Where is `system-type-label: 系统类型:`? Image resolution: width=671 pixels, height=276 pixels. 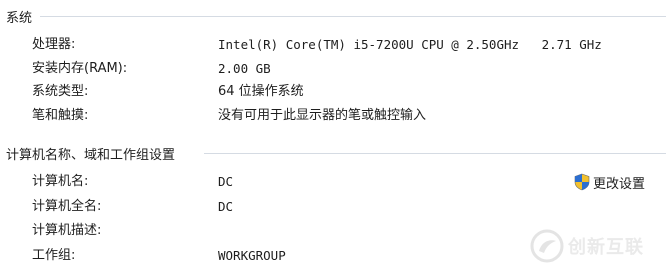
system-type-label: 系统类型: is located at coordinates (60, 91).